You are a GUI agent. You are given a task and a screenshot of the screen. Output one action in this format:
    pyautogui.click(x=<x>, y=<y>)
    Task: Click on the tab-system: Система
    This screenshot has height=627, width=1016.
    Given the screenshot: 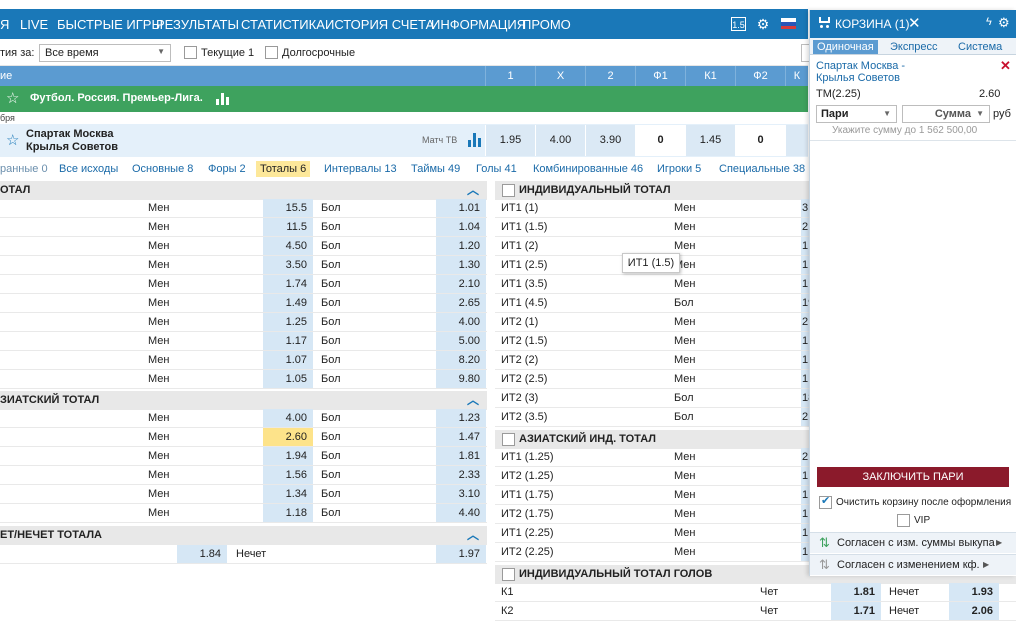 What is the action you would take?
    pyautogui.click(x=980, y=47)
    